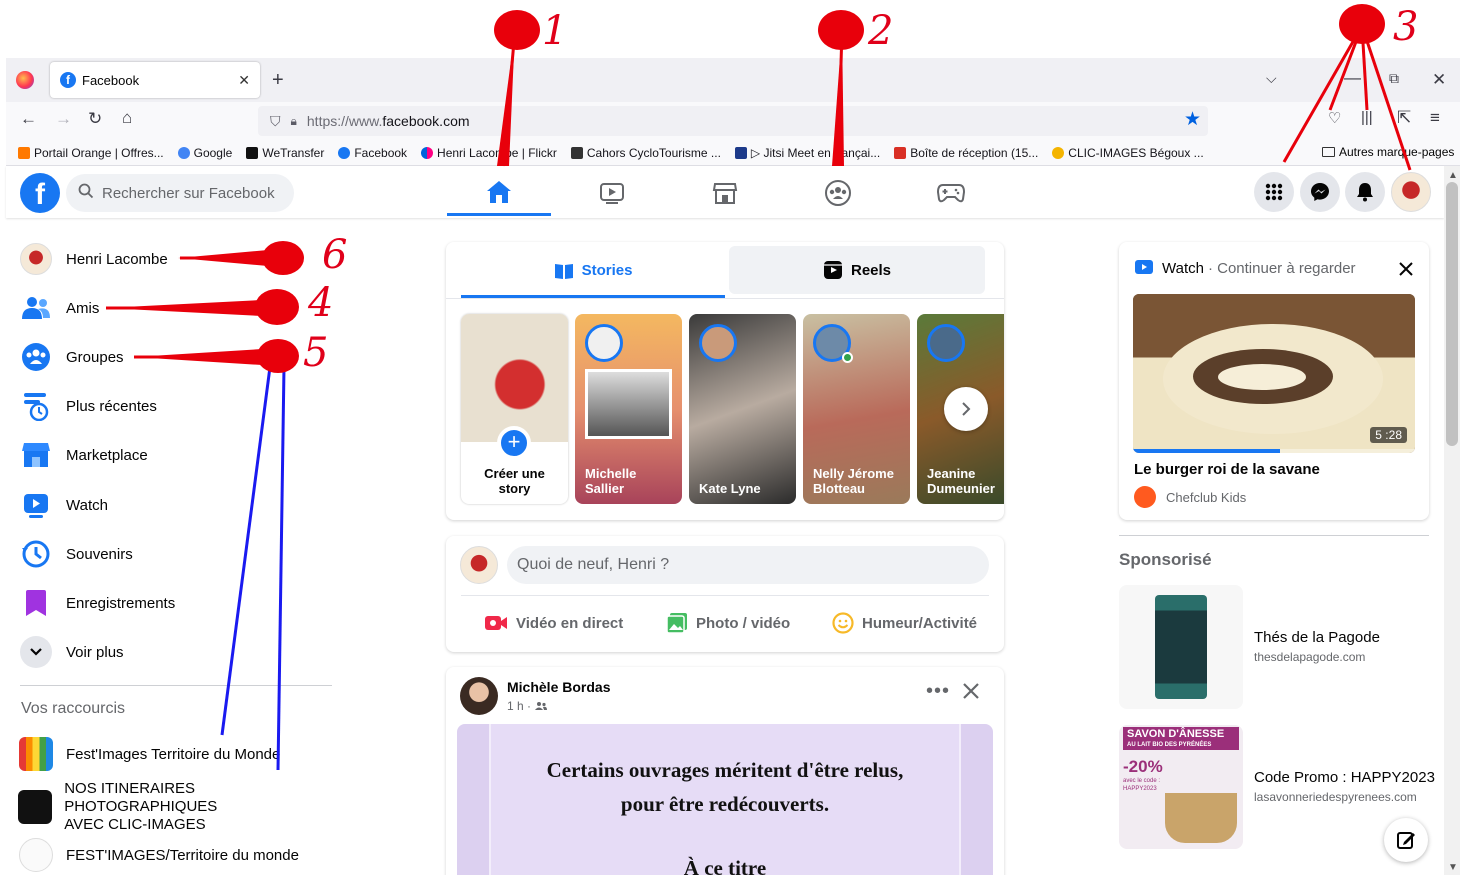  I want to click on sidebar-item-memories: Souvenirs, so click(178, 554).